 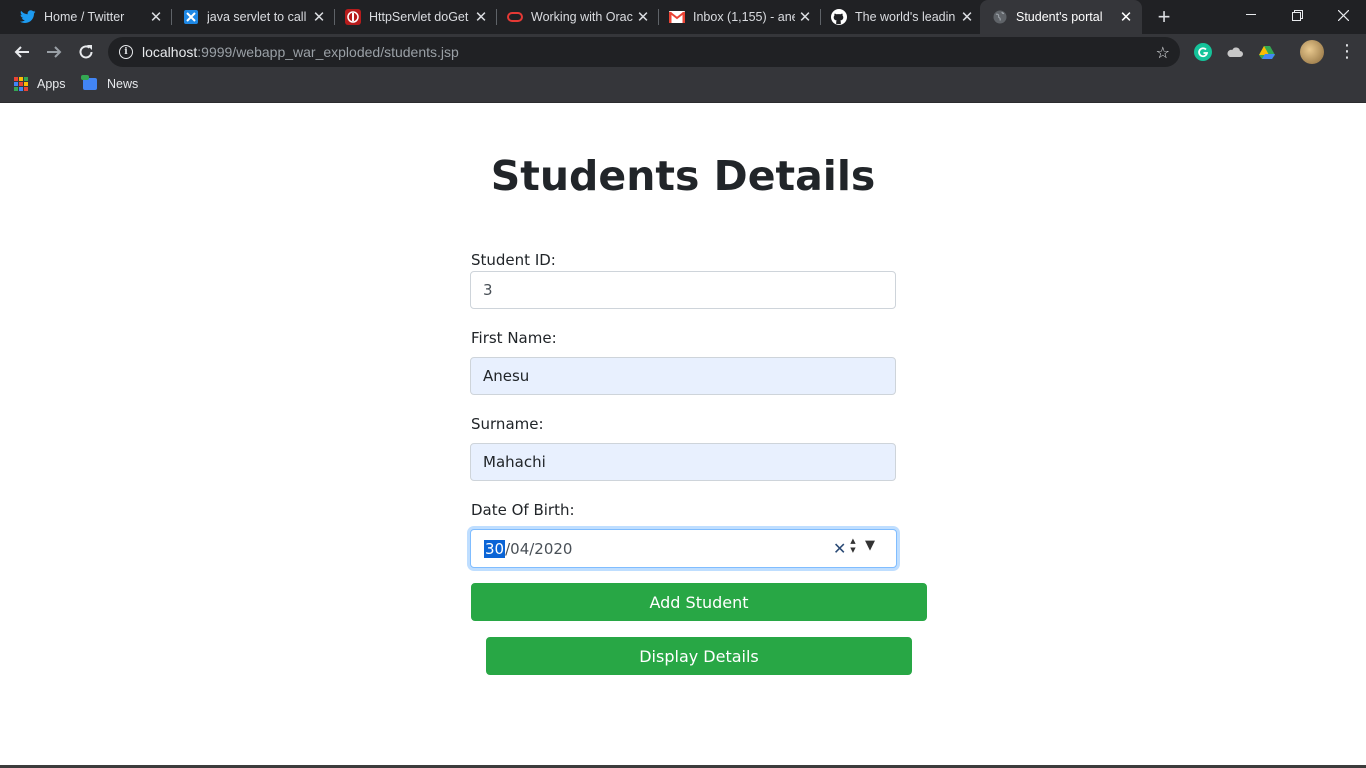 What do you see at coordinates (1000, 17) in the screenshot?
I see `globe-icon` at bounding box center [1000, 17].